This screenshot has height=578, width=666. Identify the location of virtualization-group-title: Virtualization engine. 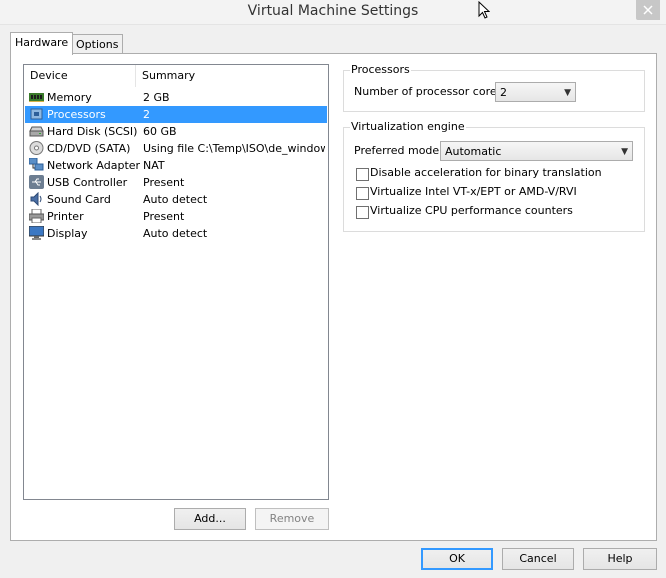
(408, 126).